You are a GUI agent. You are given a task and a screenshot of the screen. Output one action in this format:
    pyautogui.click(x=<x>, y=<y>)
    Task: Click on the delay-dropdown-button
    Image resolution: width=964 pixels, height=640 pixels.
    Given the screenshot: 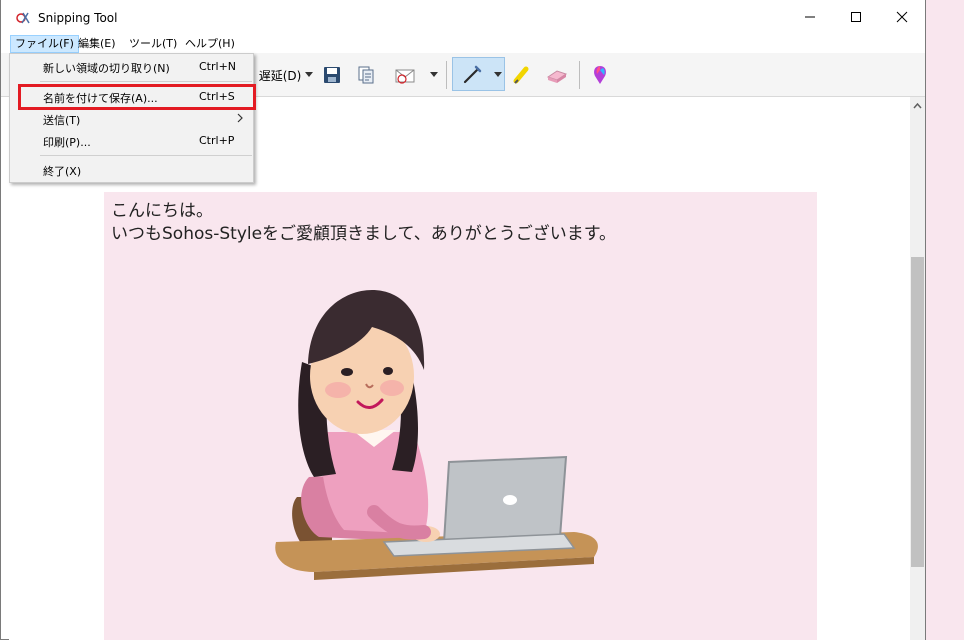 What is the action you would take?
    pyautogui.click(x=309, y=75)
    